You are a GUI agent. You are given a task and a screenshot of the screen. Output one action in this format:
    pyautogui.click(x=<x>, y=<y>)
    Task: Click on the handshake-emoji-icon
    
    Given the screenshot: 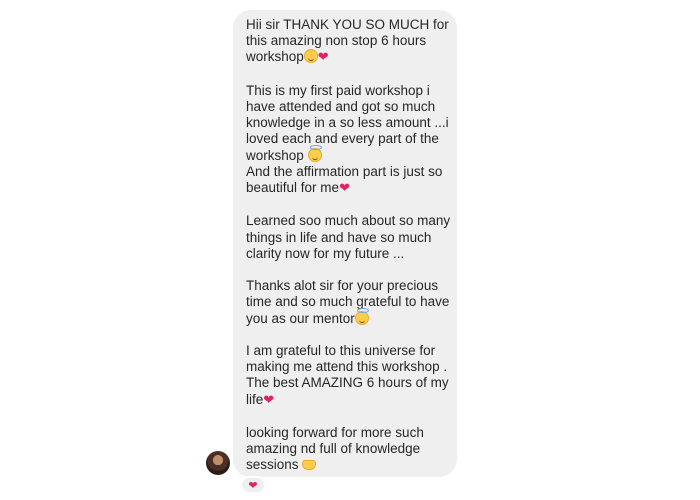 What is the action you would take?
    pyautogui.click(x=309, y=465)
    